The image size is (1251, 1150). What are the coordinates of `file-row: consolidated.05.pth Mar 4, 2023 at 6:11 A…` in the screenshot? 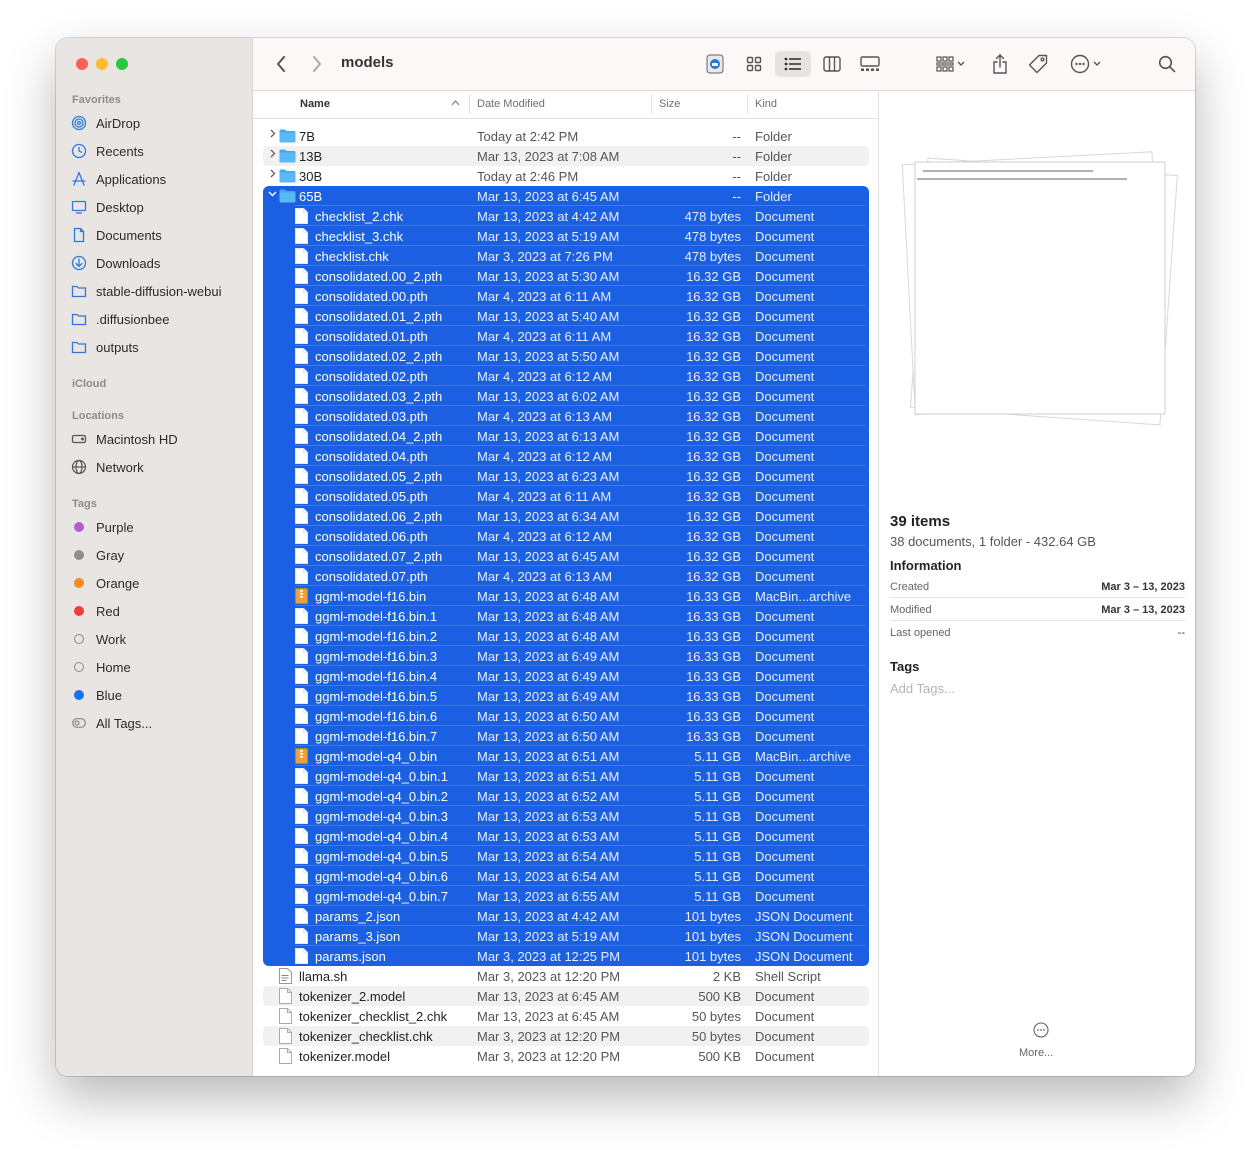 It's located at (566, 496).